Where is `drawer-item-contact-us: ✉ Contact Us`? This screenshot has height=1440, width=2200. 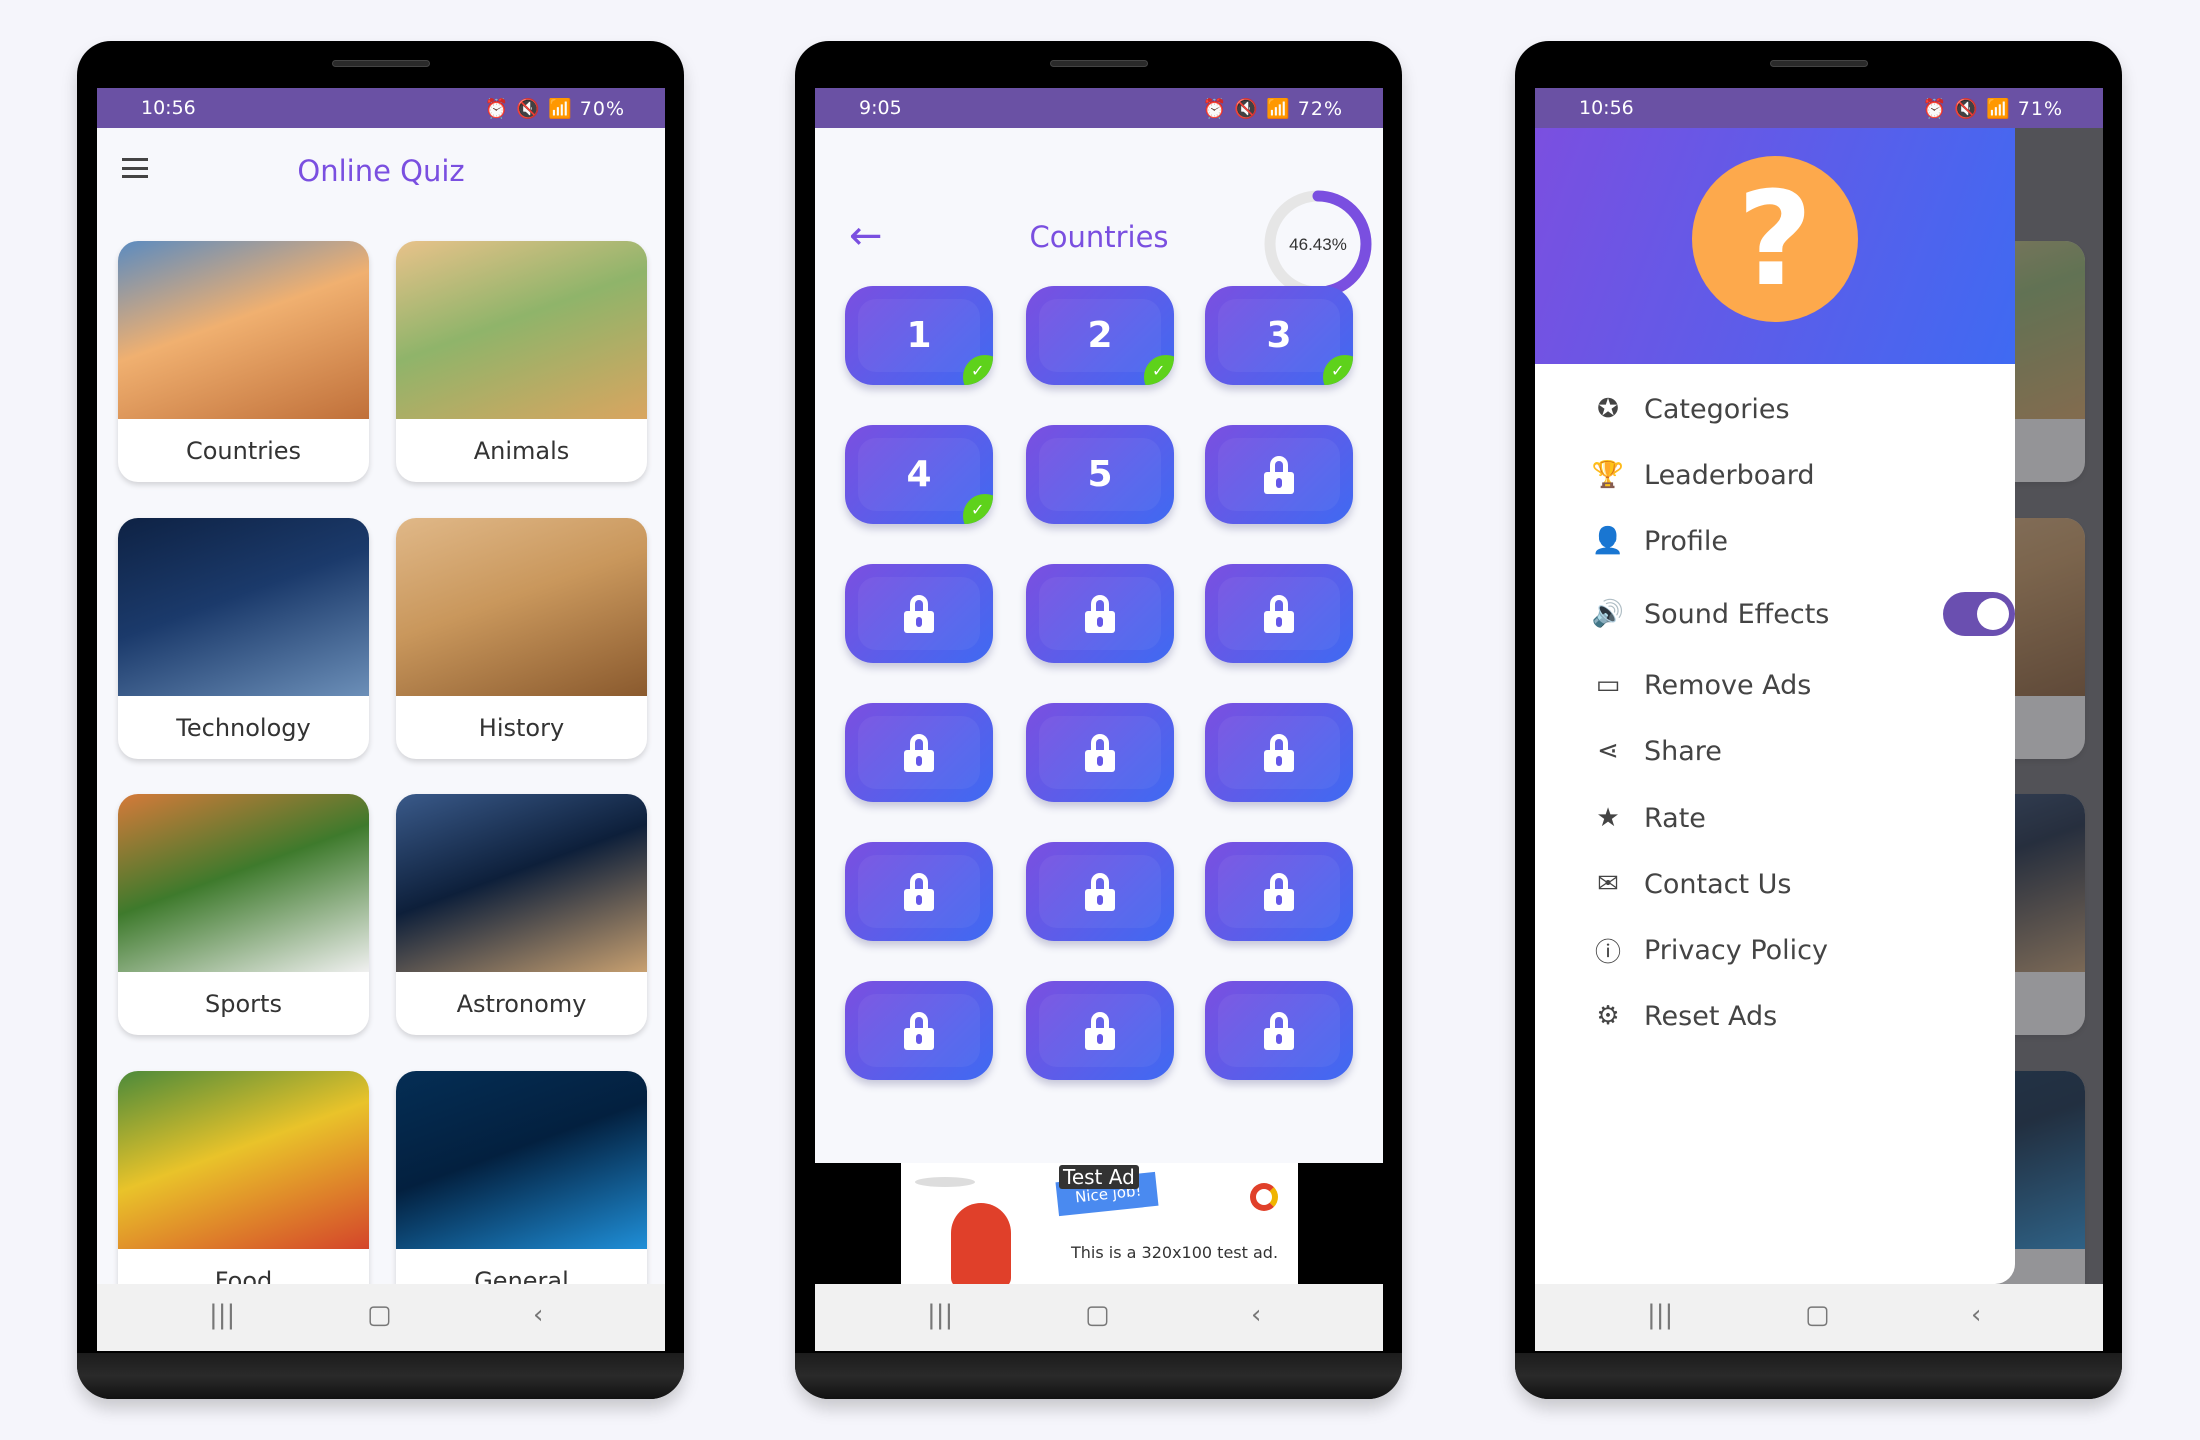
drawer-item-contact-us: ✉ Contact Us is located at coordinates (1690, 884).